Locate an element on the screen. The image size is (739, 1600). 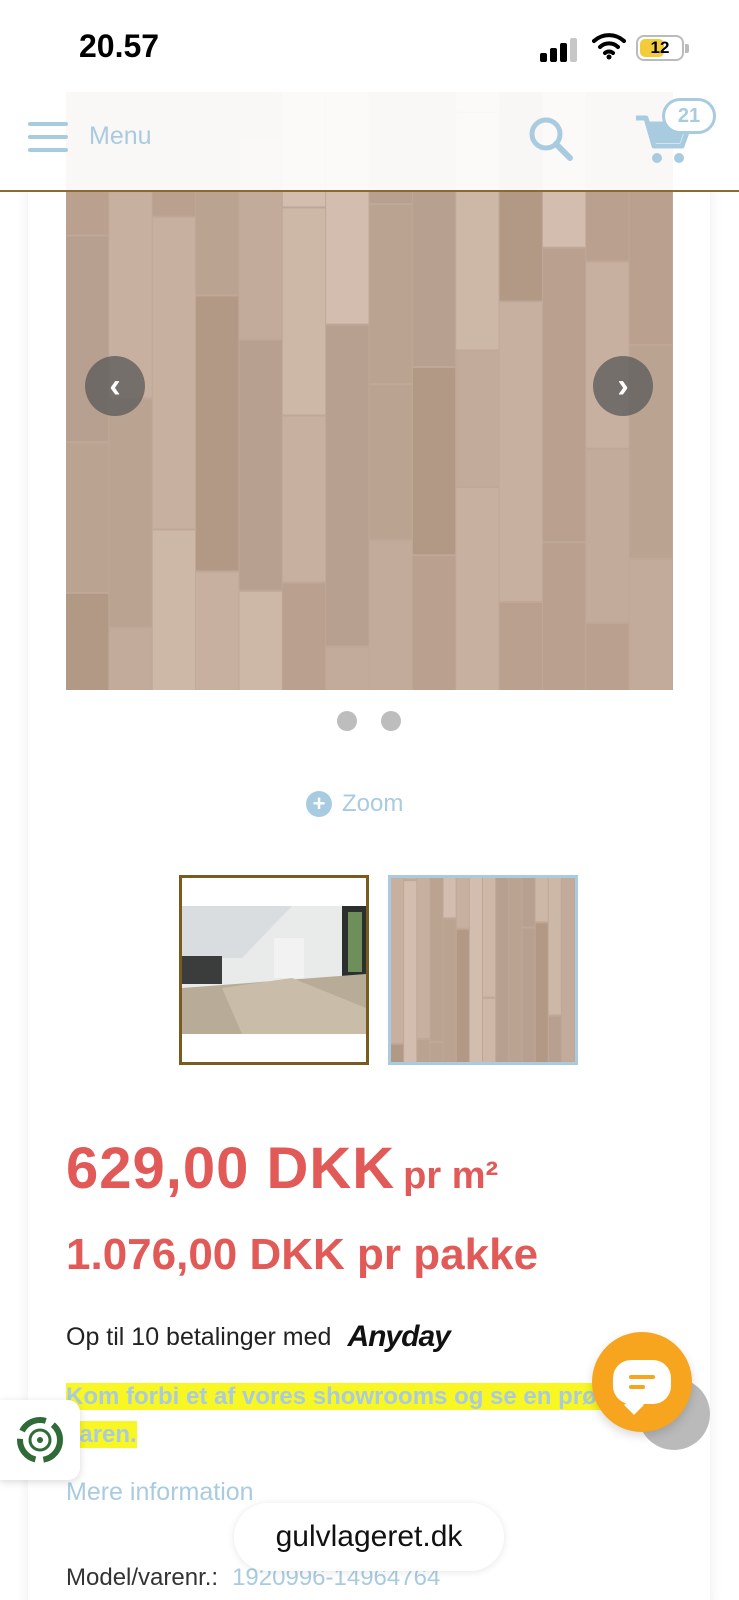
price-per-package: 1.076,00 DKK pr pakke is located at coordinates (302, 1254).